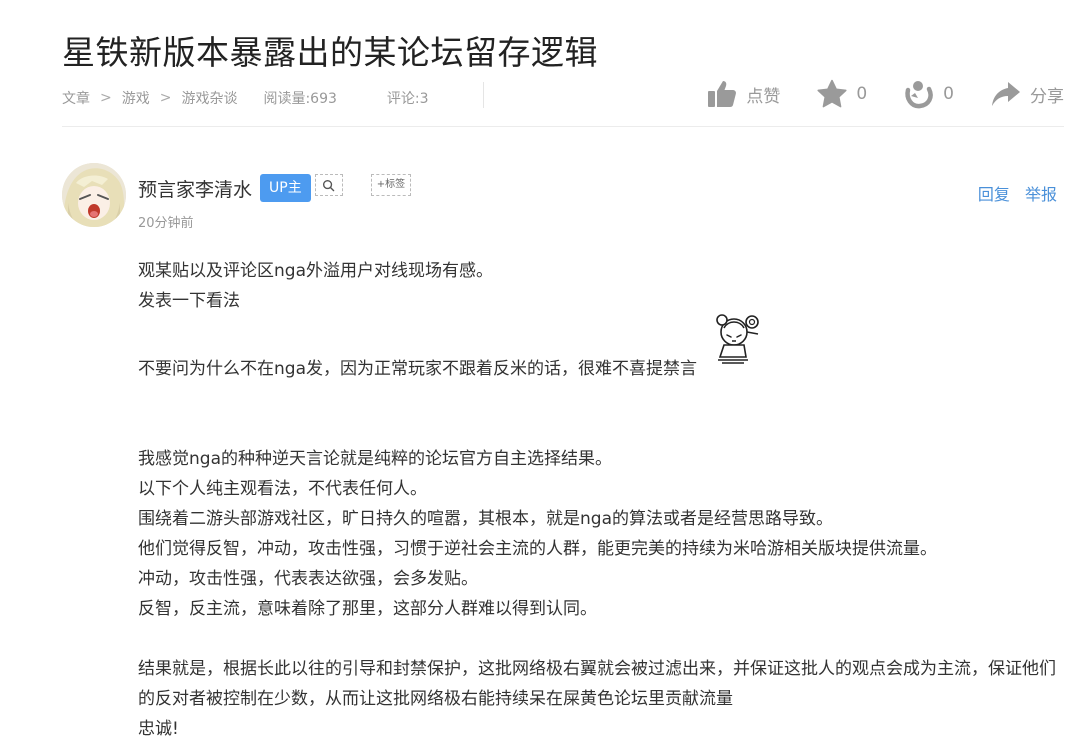 The width and height of the screenshot is (1090, 754). What do you see at coordinates (94, 195) in the screenshot?
I see `author-avatar` at bounding box center [94, 195].